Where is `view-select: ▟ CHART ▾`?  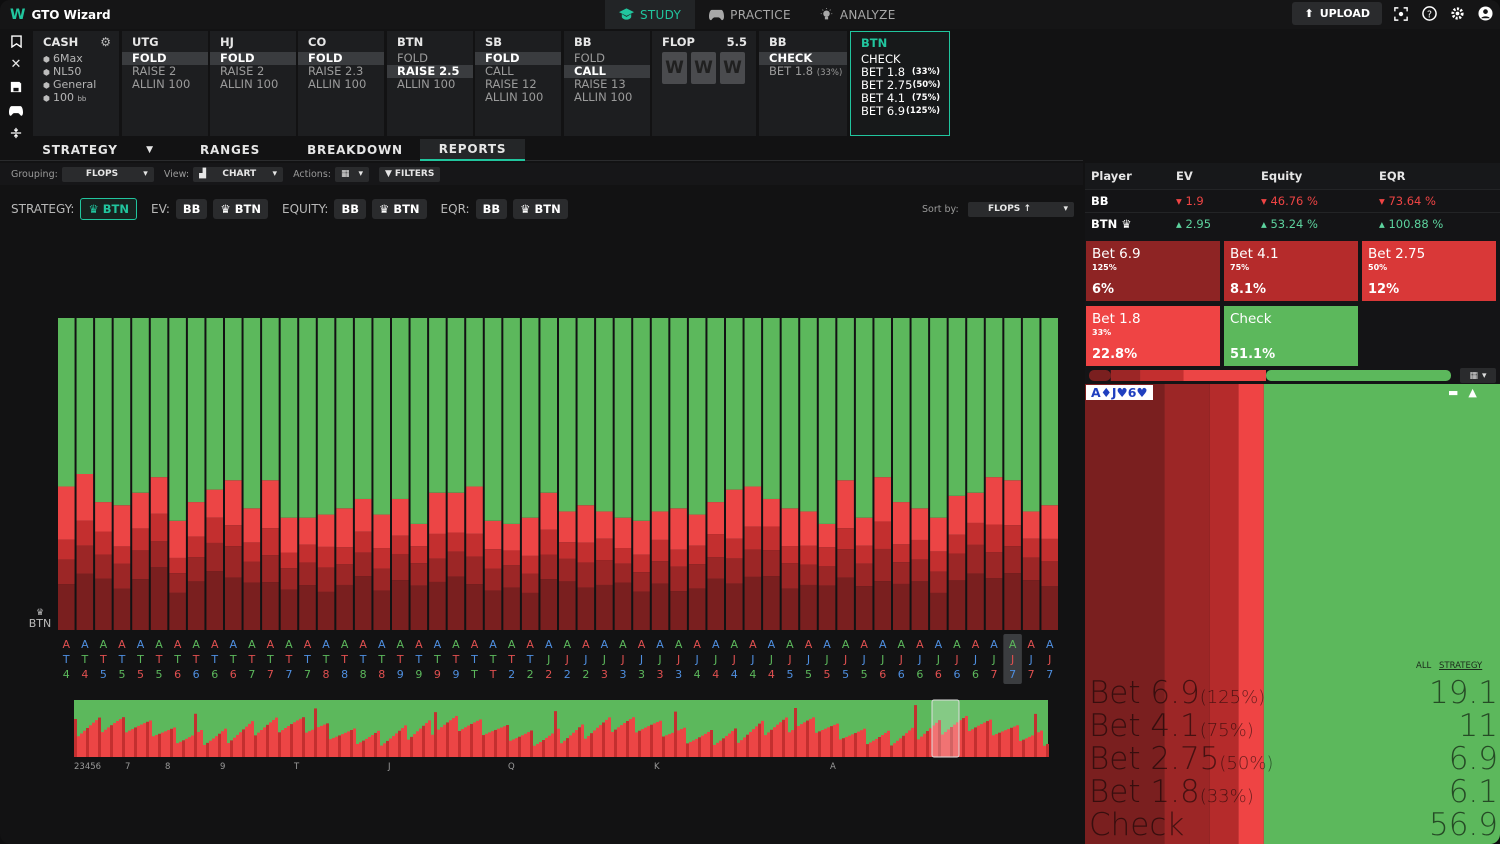 view-select: ▟ CHART ▾ is located at coordinates (238, 174).